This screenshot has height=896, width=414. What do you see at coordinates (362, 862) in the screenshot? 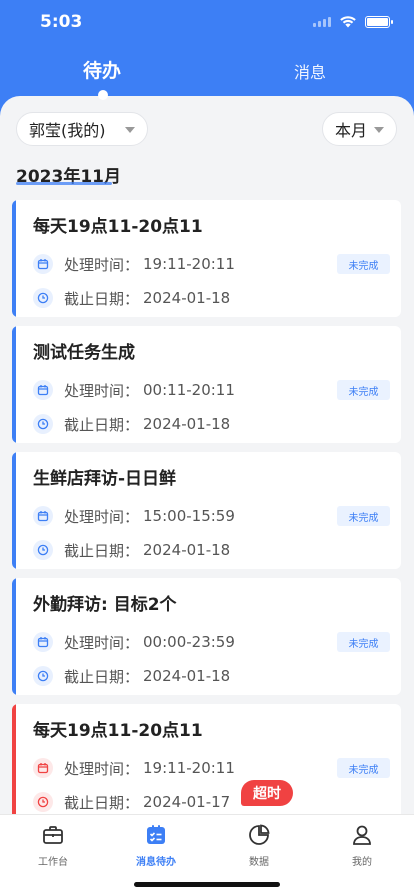
I see `nav-label: 我的` at bounding box center [362, 862].